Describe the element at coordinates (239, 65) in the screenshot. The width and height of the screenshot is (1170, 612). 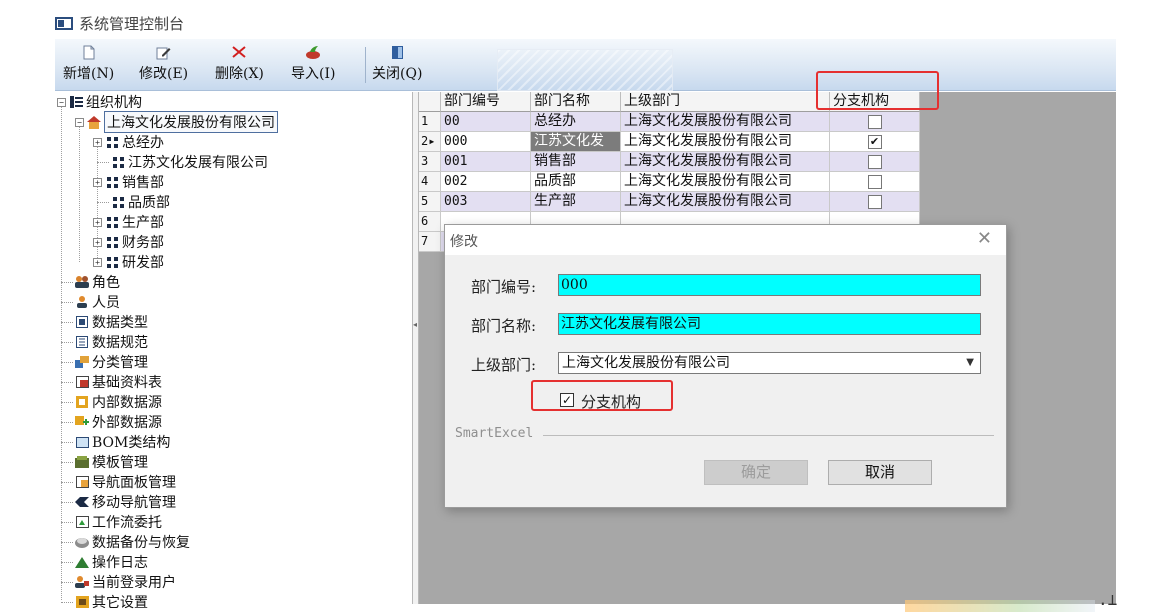
I see `delete-button: 删除(X)` at that location.